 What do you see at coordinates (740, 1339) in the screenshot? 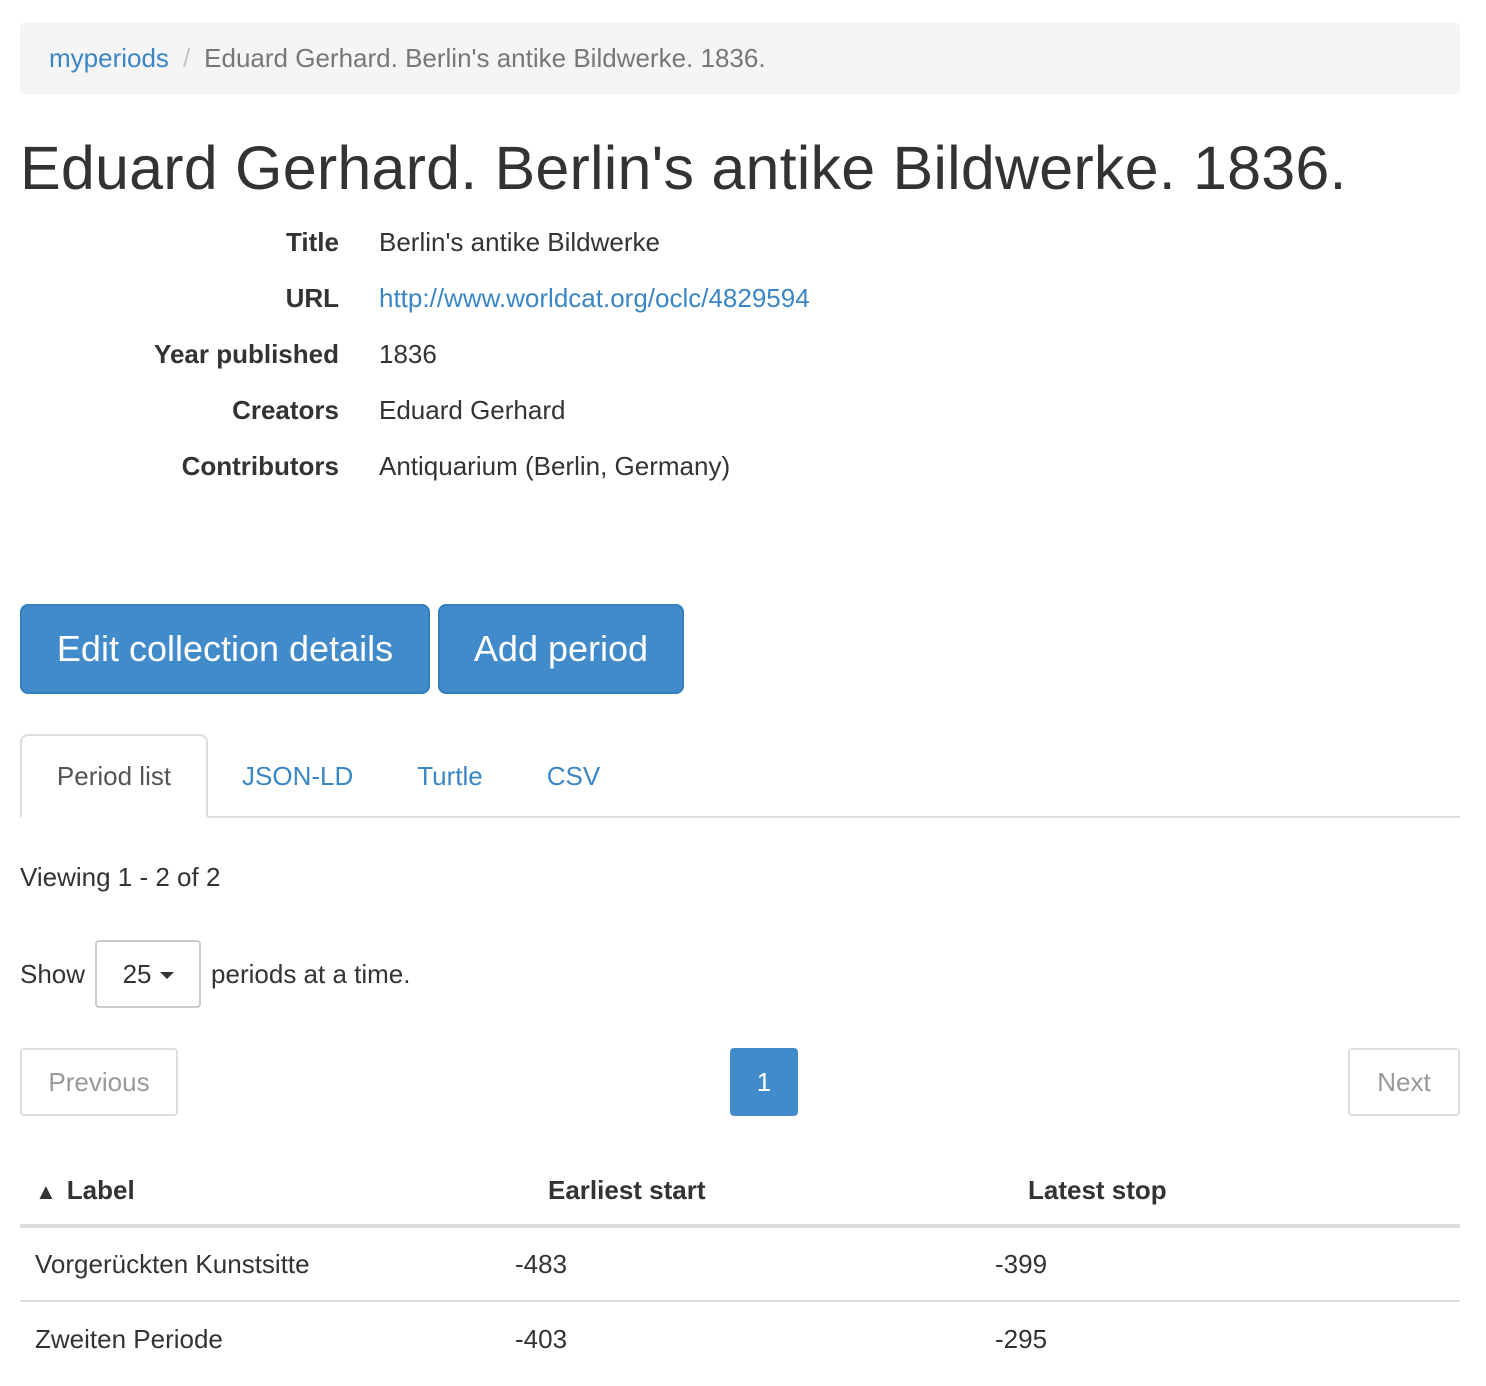
I see `table-row: Zweiten Periode -403 -295` at bounding box center [740, 1339].